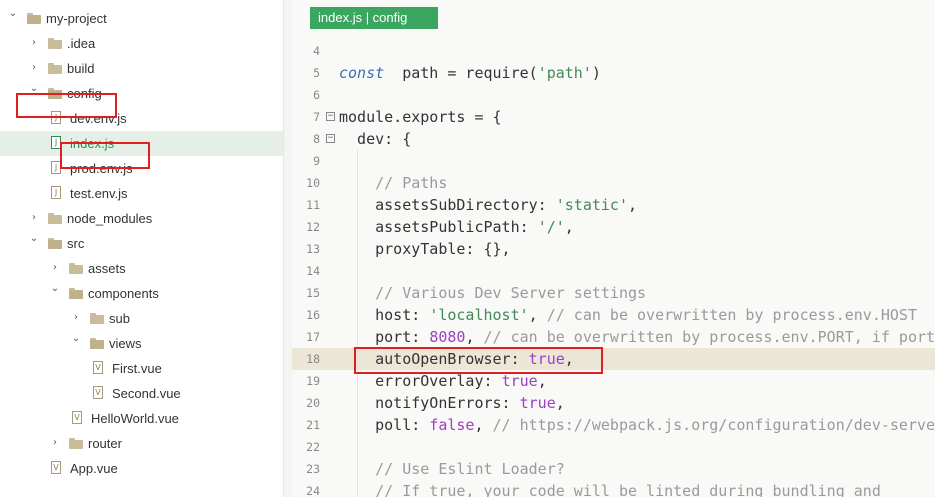 The width and height of the screenshot is (935, 497). I want to click on code-text: notifyOnErrors: true,, so click(452, 403).